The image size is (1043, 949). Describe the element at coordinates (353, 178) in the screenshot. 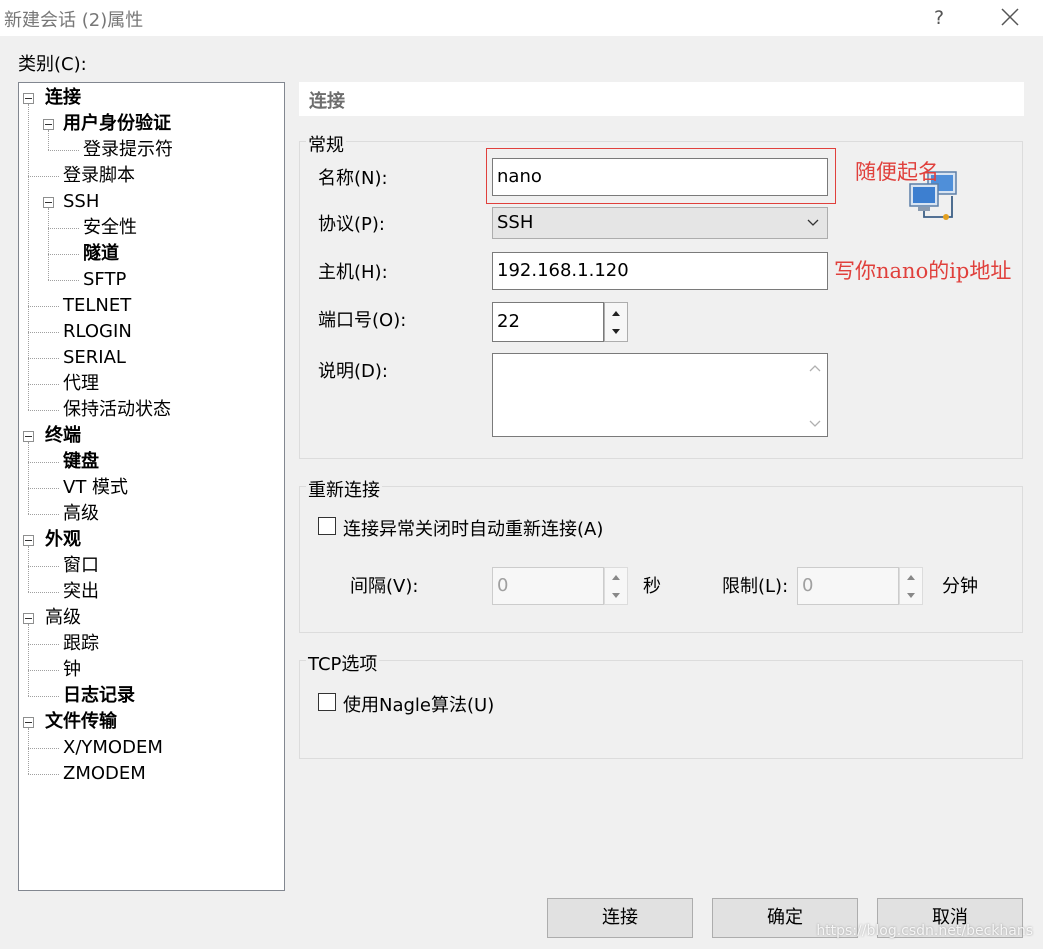

I see `name-label: 名称(N):` at that location.